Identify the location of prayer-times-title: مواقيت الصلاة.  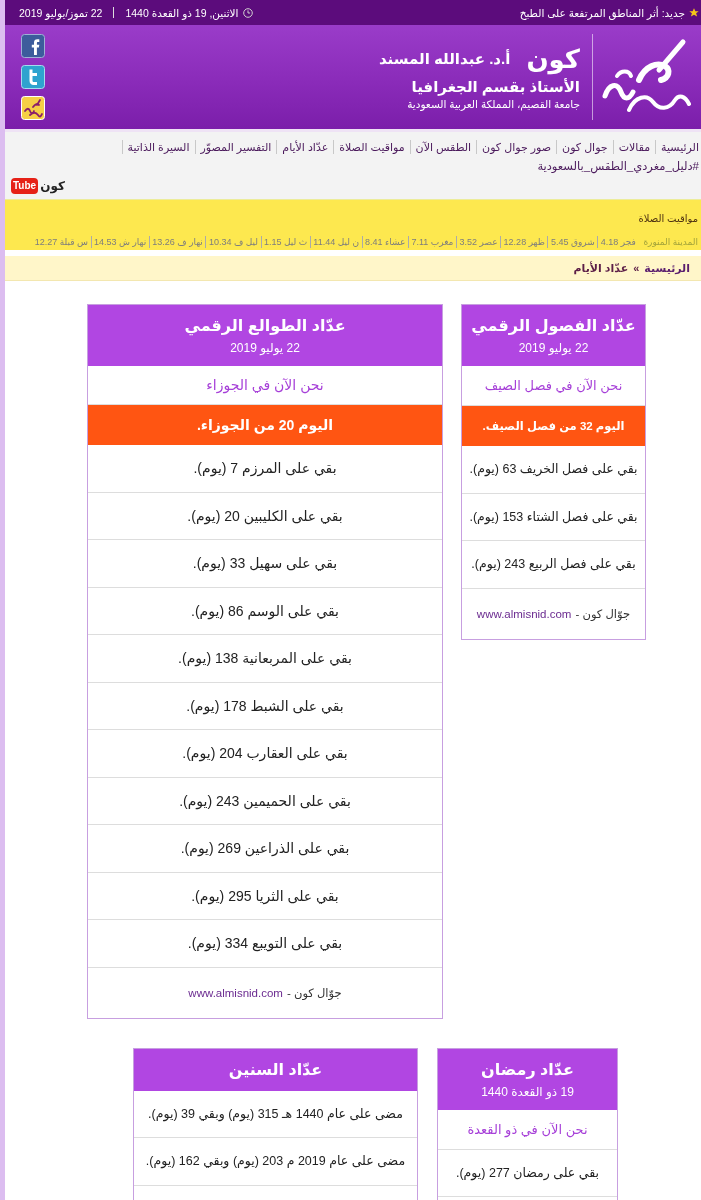
(668, 218).